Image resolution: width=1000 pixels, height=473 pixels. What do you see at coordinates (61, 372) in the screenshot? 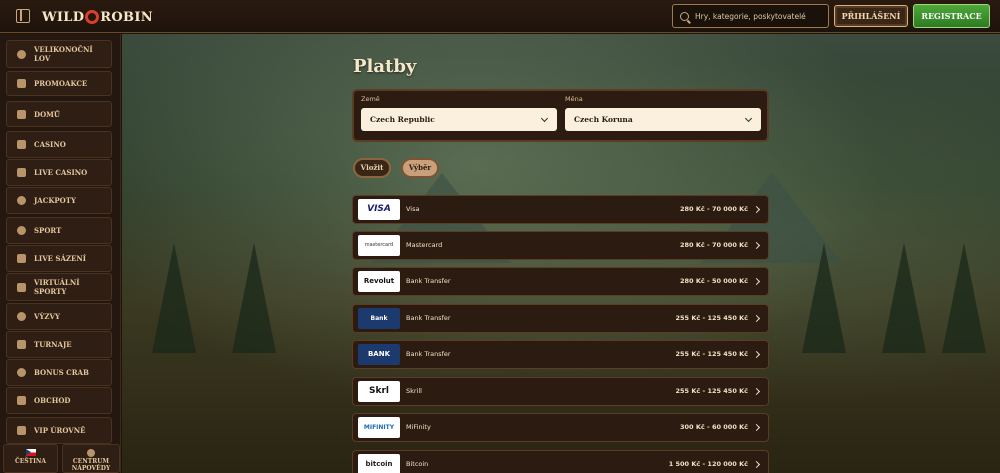
I see `sidebar-item-label: BONUS CRAB` at bounding box center [61, 372].